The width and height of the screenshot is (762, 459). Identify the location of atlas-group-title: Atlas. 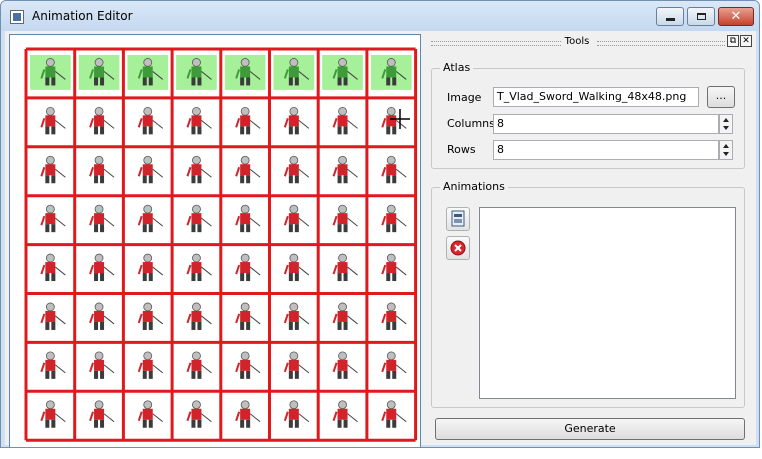
(457, 67).